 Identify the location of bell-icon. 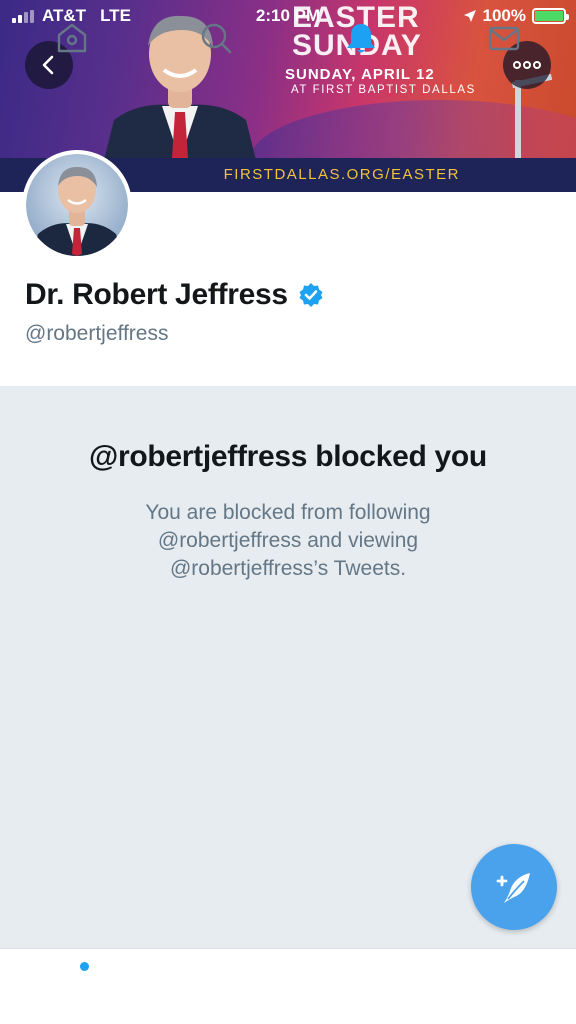
(361, 38).